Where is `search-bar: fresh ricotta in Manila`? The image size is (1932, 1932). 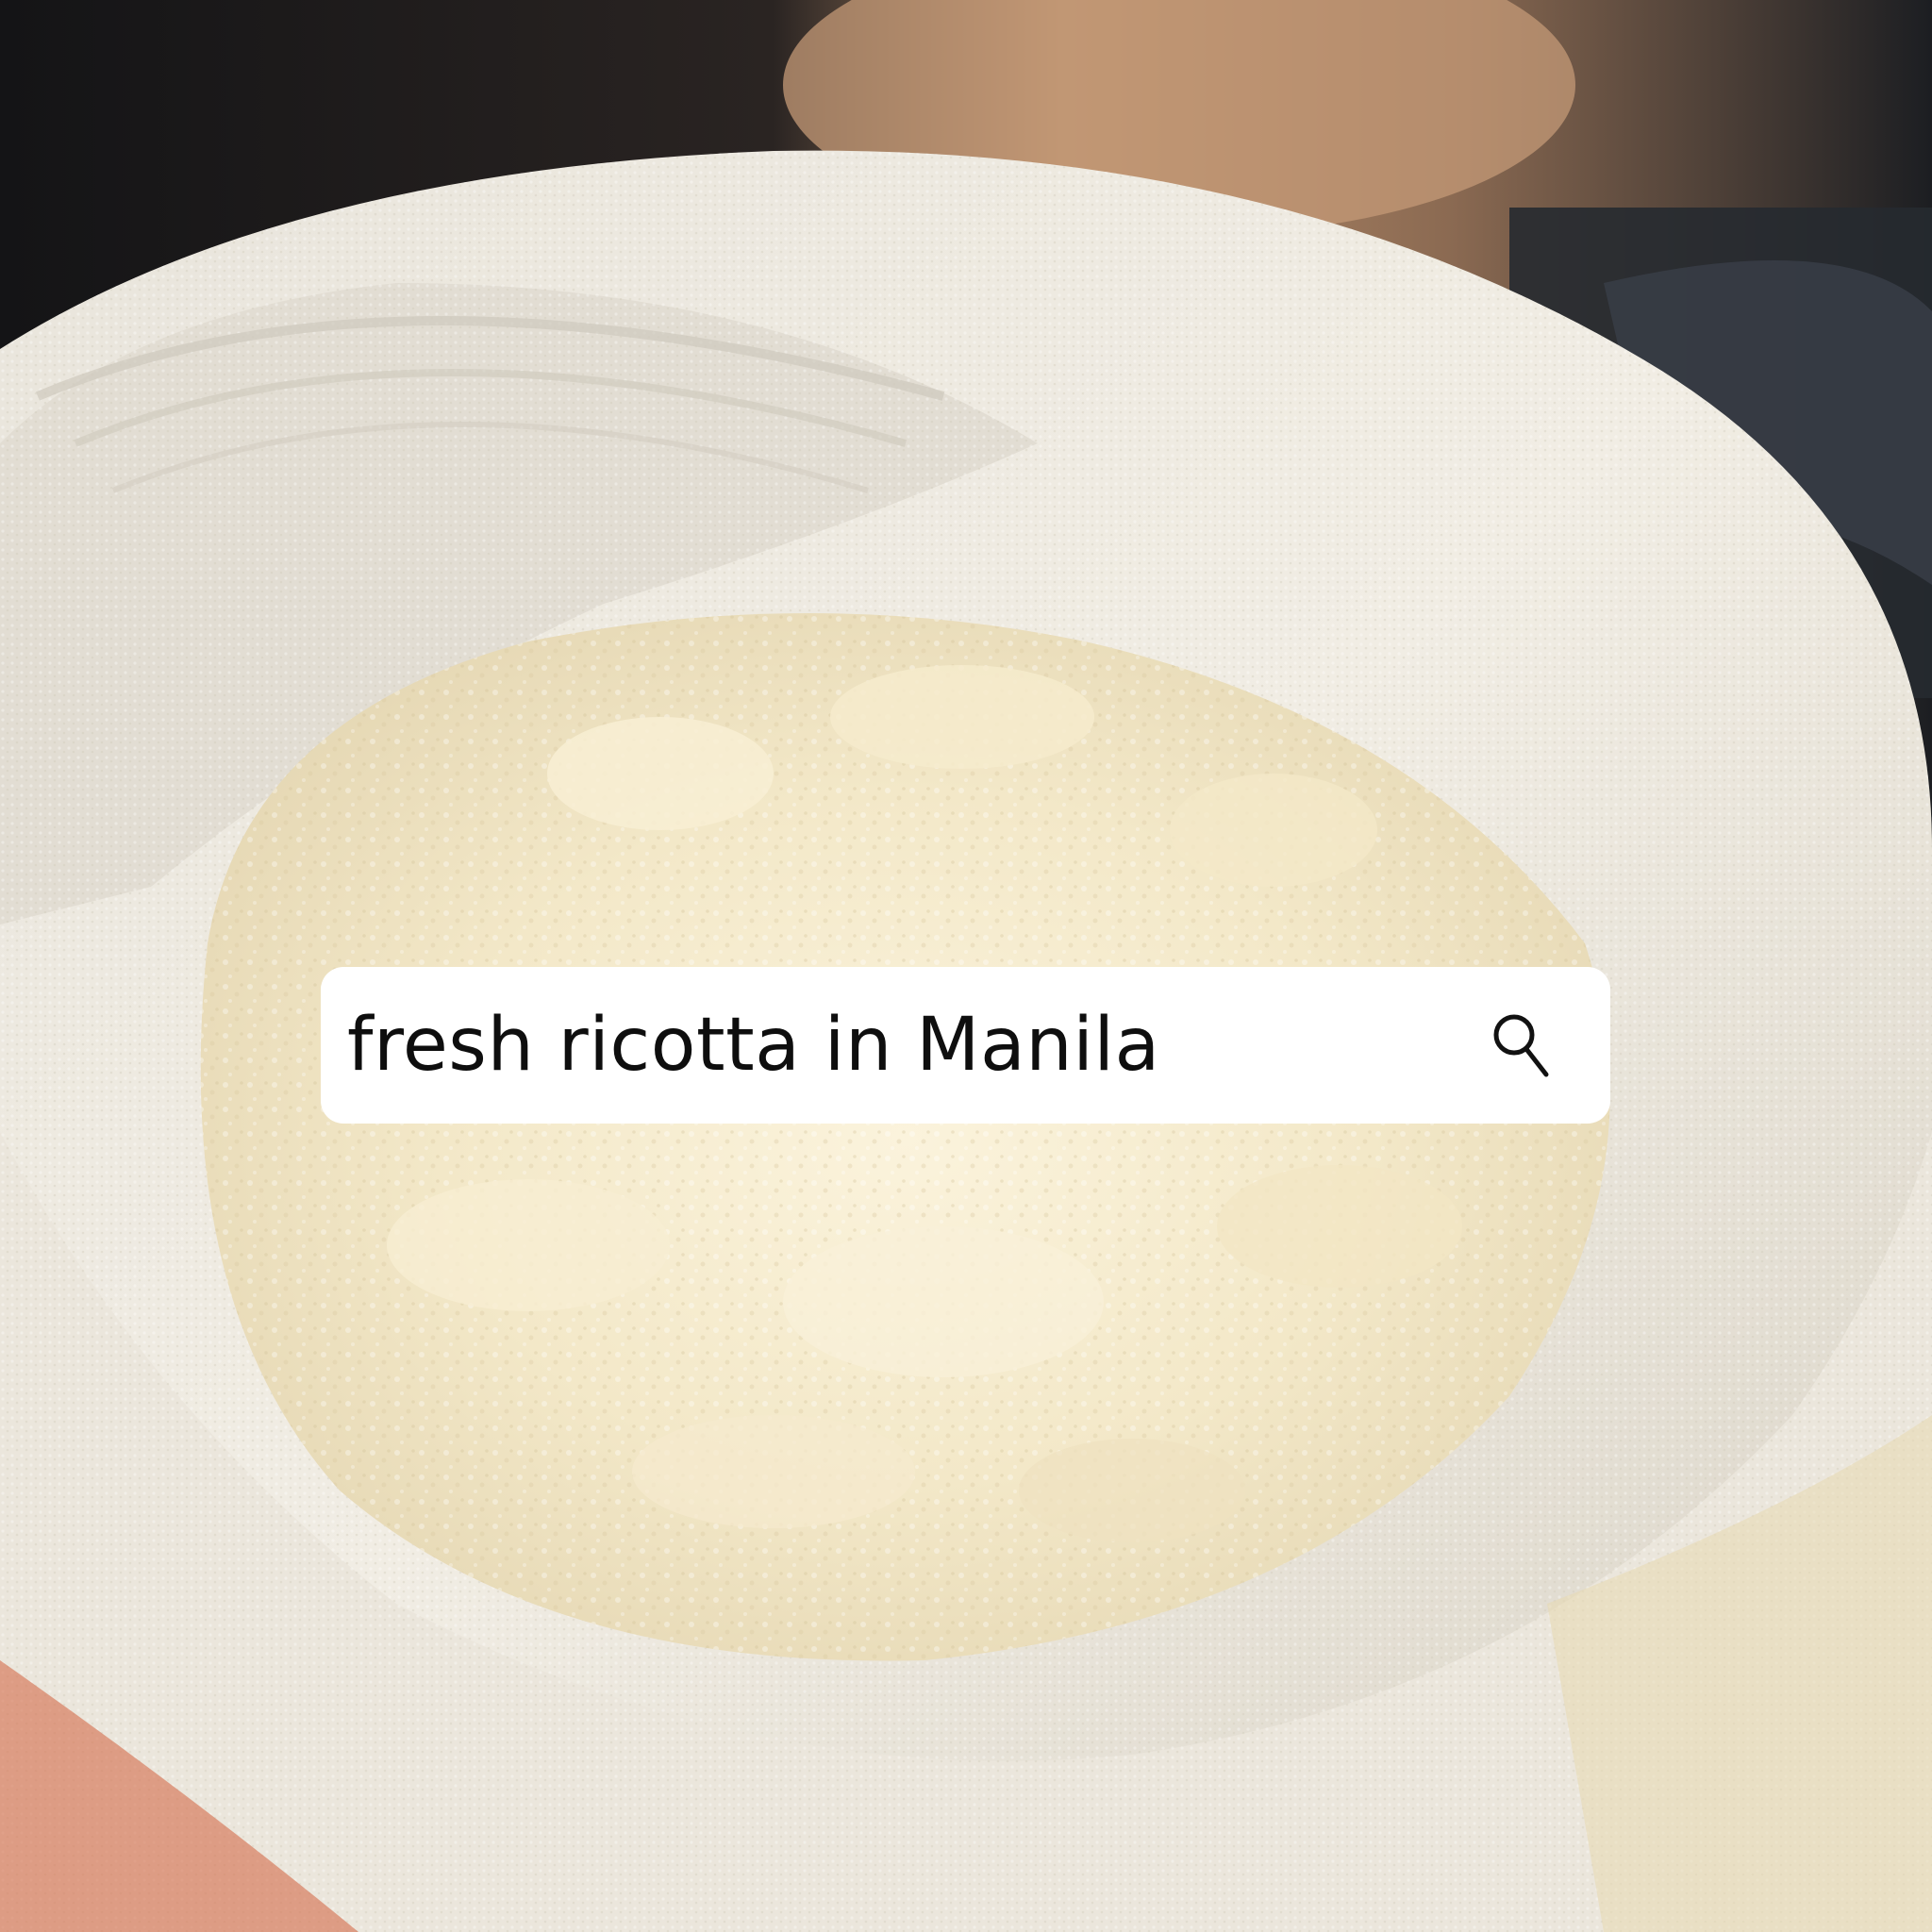
search-bar: fresh ricotta in Manila is located at coordinates (965, 1045).